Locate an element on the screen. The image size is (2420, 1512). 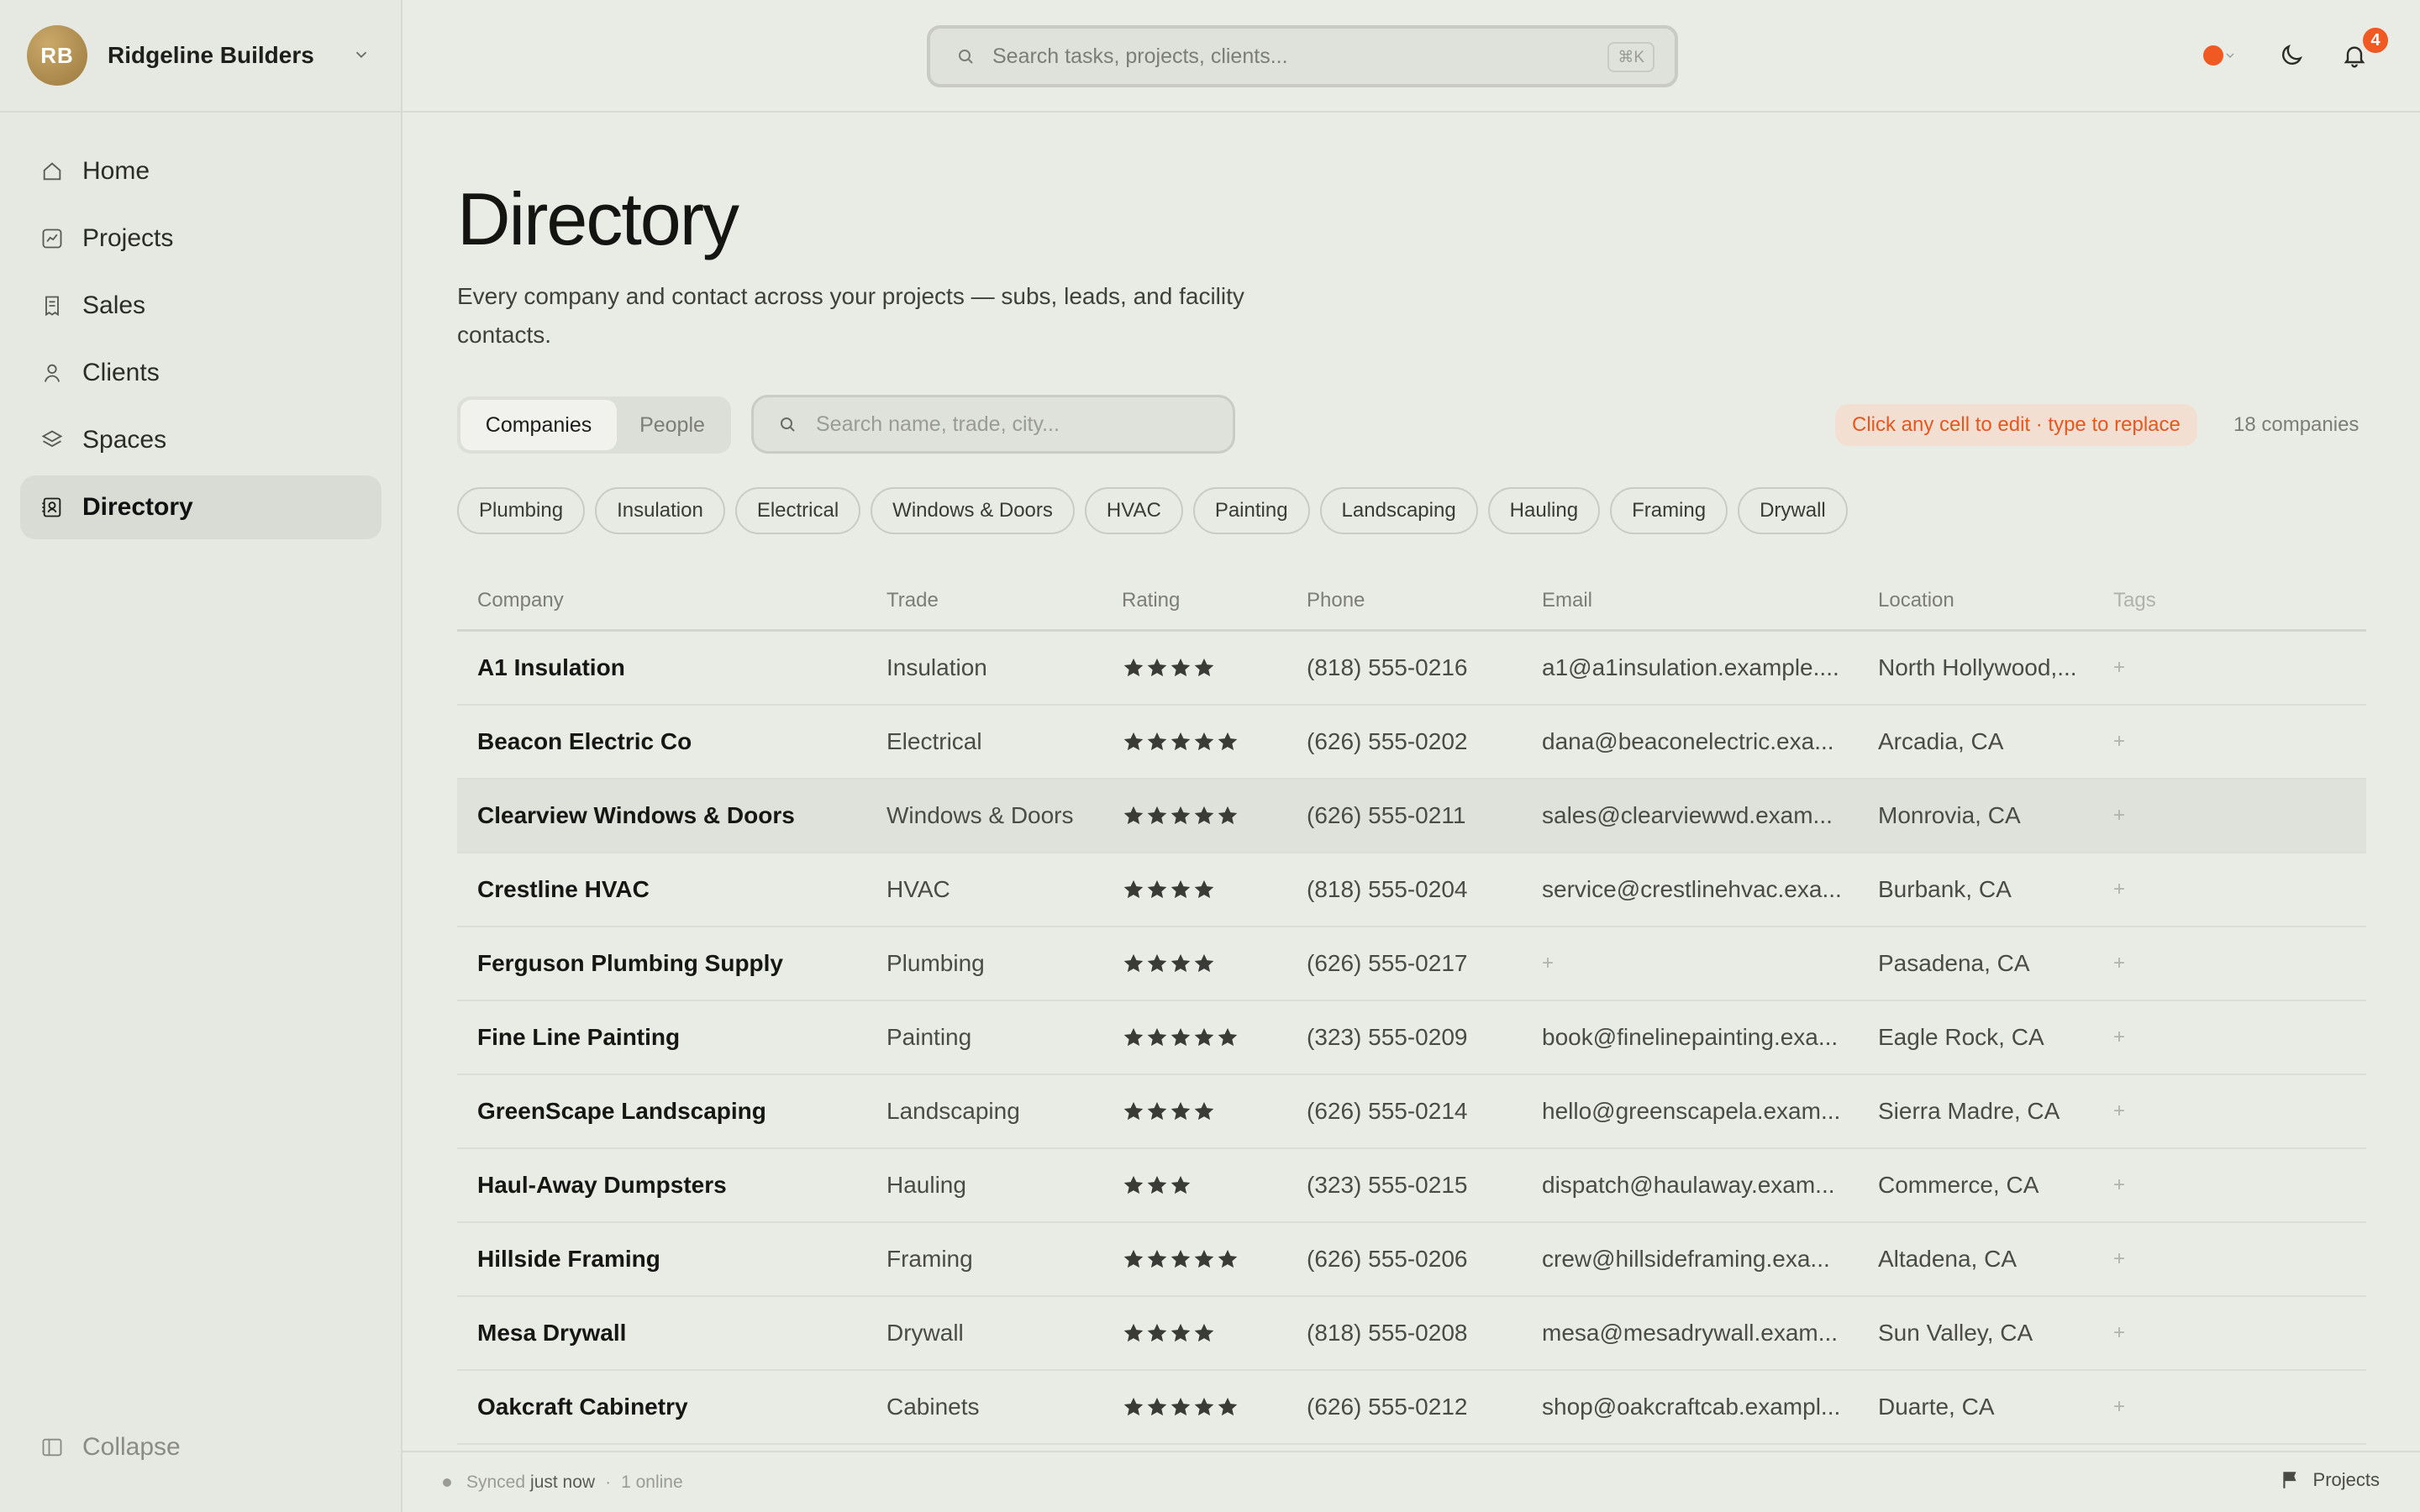
cell-phone: (626) 555-0214 is located at coordinates (1424, 1111).